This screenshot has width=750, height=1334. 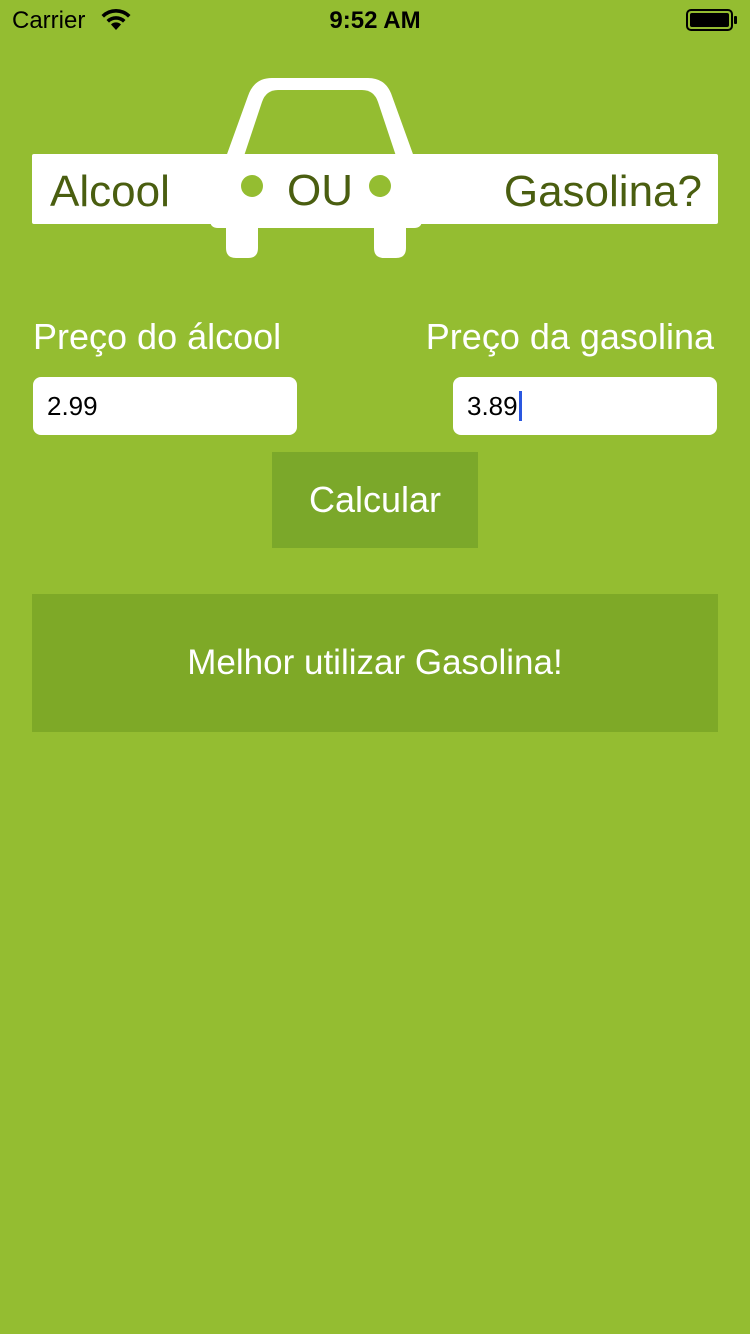 I want to click on result-box: Melhor utilizar Gasolina!, so click(x=375, y=663).